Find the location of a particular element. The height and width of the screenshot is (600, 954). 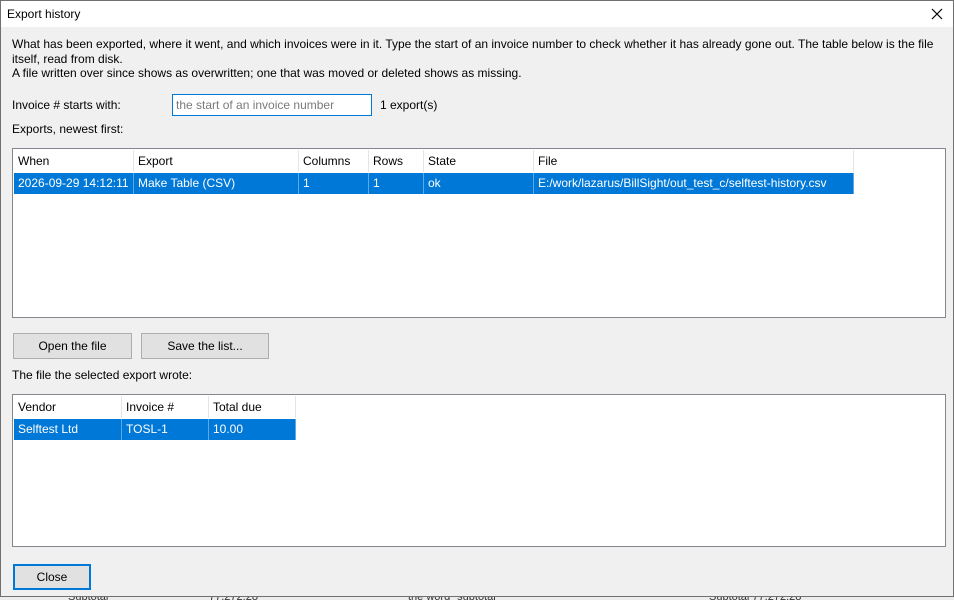

close-window-button is located at coordinates (937, 14).